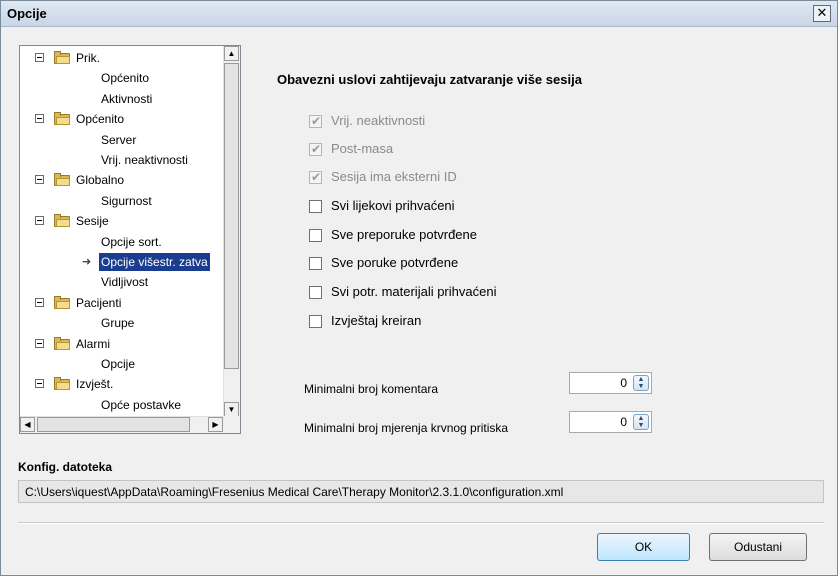 This screenshot has width=838, height=576. I want to click on tree-horizontal-scrollbar: ◀ ▶, so click(121, 424).